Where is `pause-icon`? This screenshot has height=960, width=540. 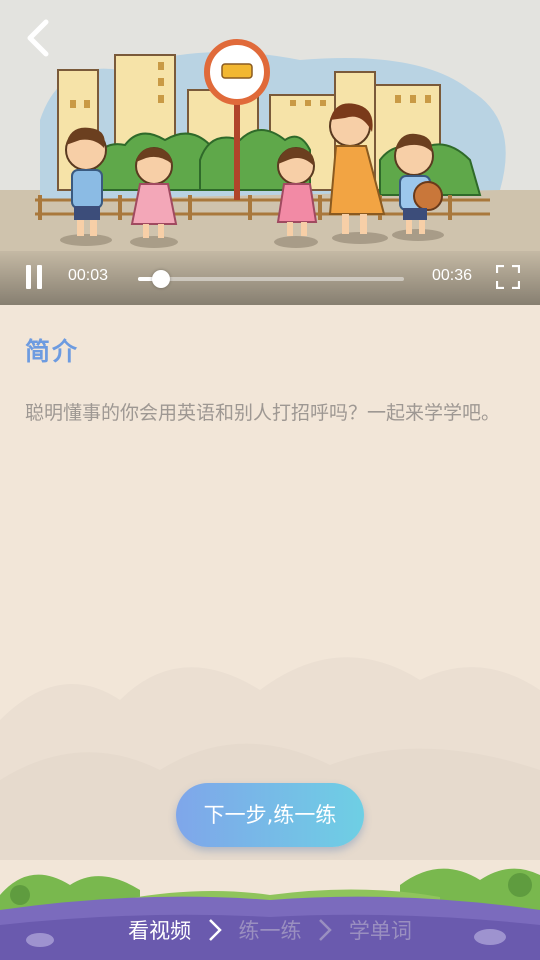 pause-icon is located at coordinates (34, 278).